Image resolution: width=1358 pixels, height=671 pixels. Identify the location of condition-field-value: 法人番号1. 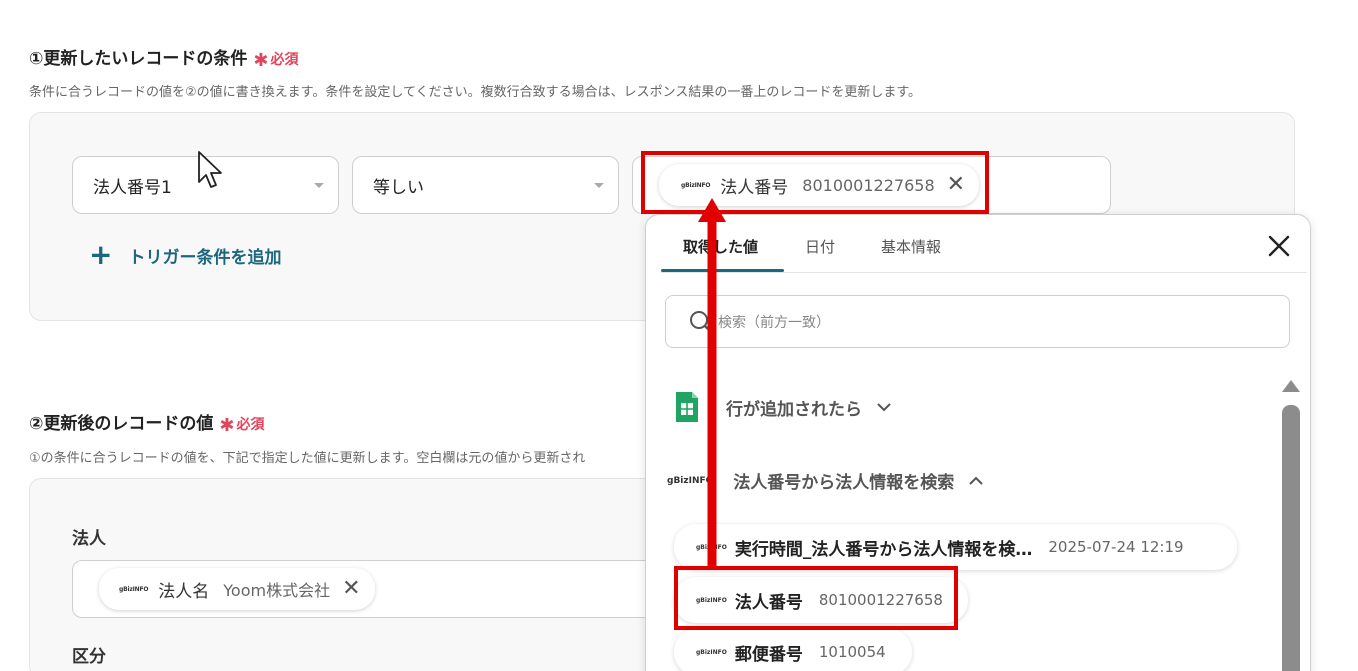
(132, 187).